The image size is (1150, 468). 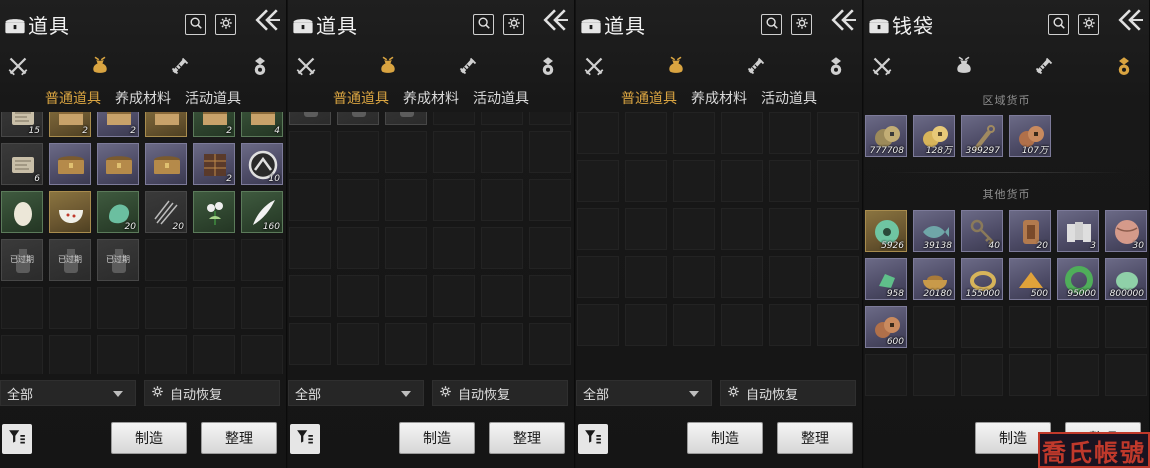 I want to click on crossed-swords-icon, so click(x=18, y=68).